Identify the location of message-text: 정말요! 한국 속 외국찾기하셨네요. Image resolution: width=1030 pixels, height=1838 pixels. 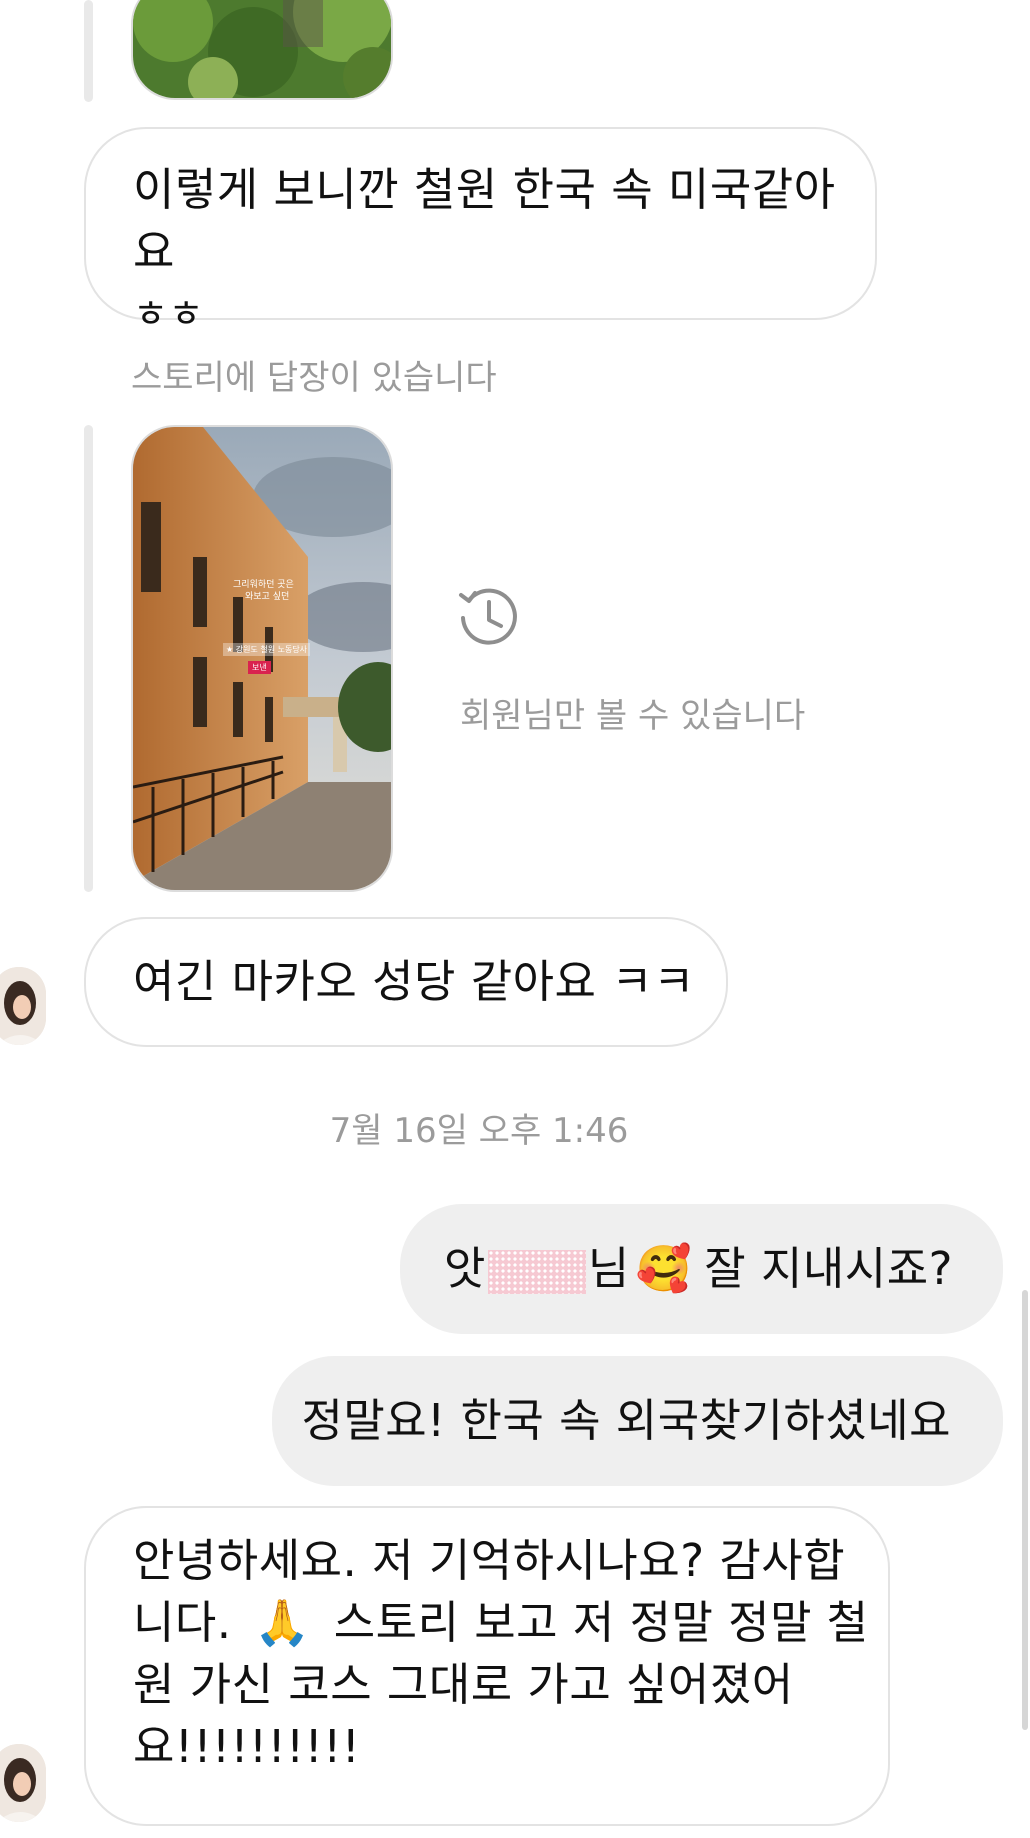
(626, 1420).